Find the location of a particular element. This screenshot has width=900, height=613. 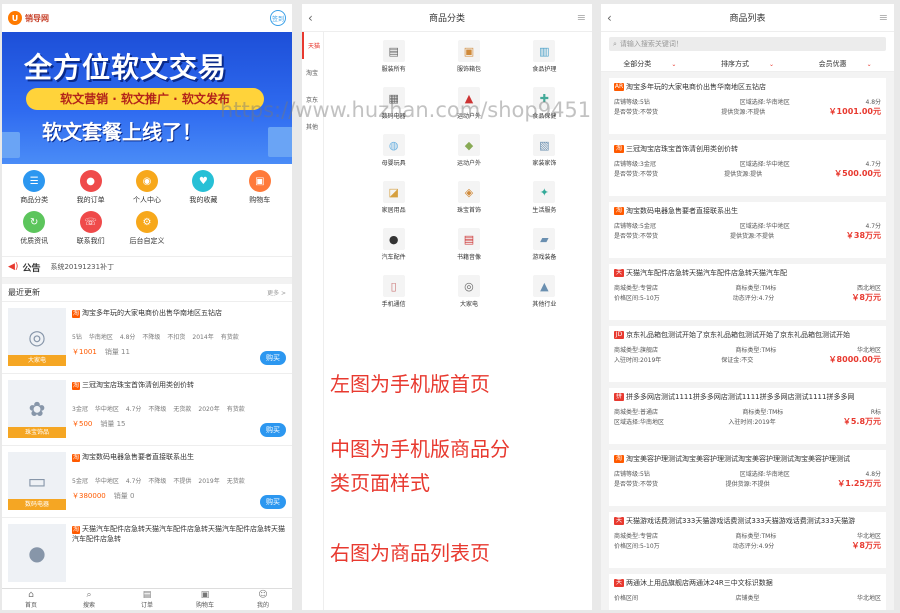

card-row: 商城类型:专营店 商标类型:TM标 华北地区 is located at coordinates (747, 535).